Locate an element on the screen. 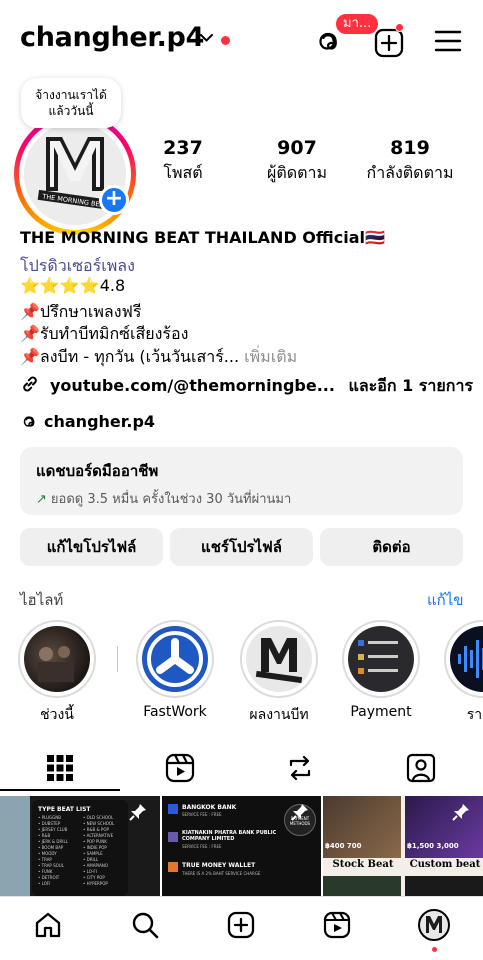  post-wallet: TRUE MONEY WALLET is located at coordinates (219, 865).